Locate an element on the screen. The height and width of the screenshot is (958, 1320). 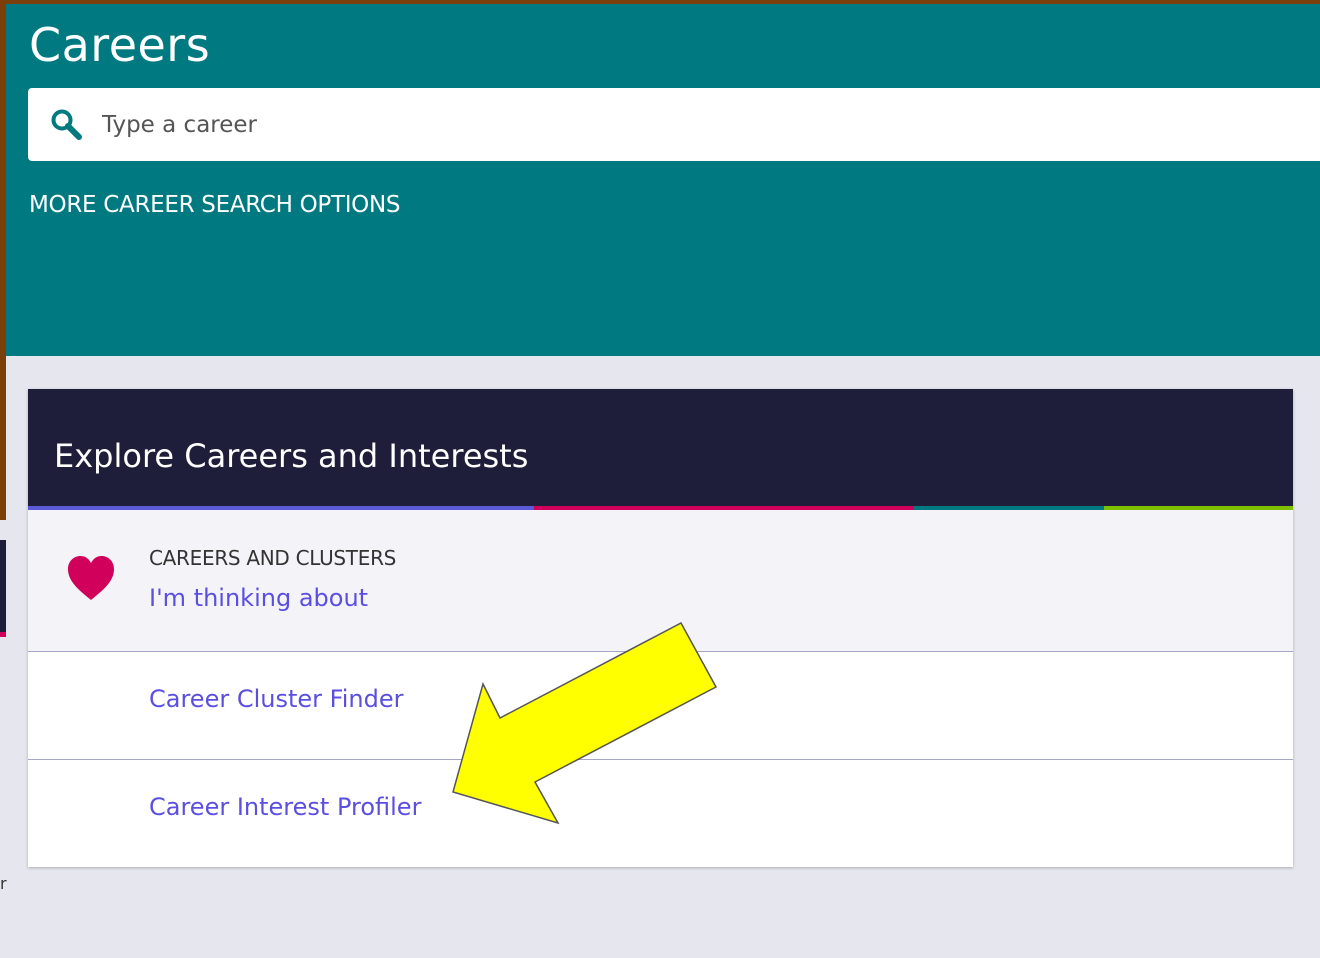
heart-icon is located at coordinates (91, 578).